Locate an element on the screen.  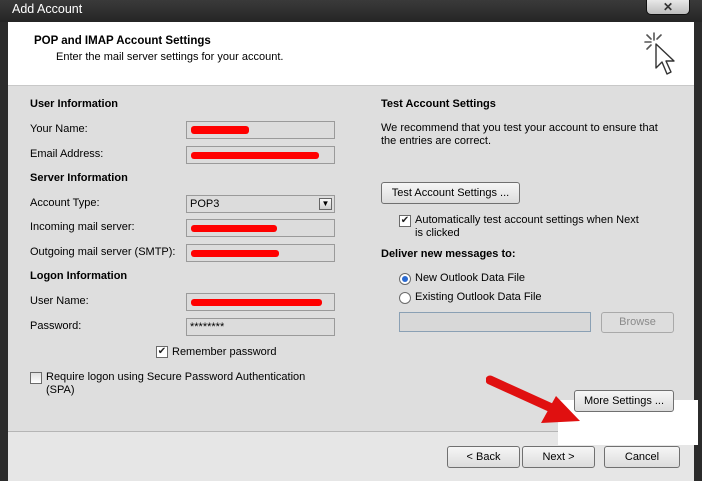
test-settings-heading: Test Account Settings is located at coordinates (438, 104).